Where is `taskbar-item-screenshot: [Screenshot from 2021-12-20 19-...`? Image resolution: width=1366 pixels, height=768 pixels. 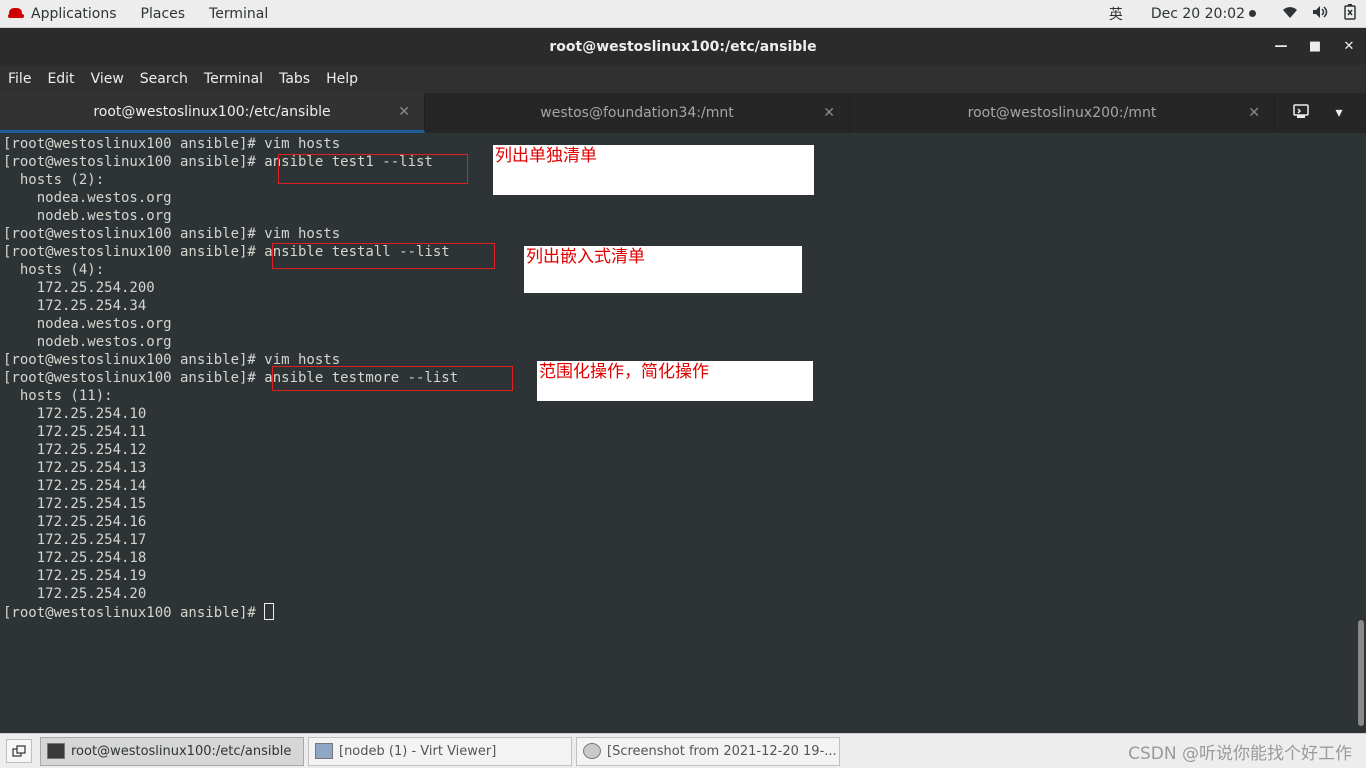 taskbar-item-screenshot: [Screenshot from 2021-12-20 19-... is located at coordinates (708, 751).